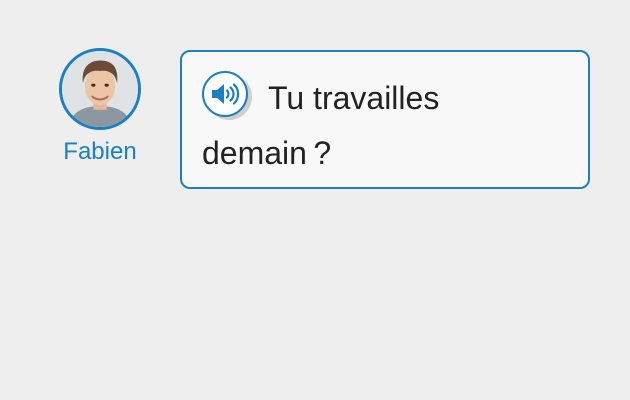 The image size is (630, 400). I want to click on speaker-name: Fabien, so click(100, 151).